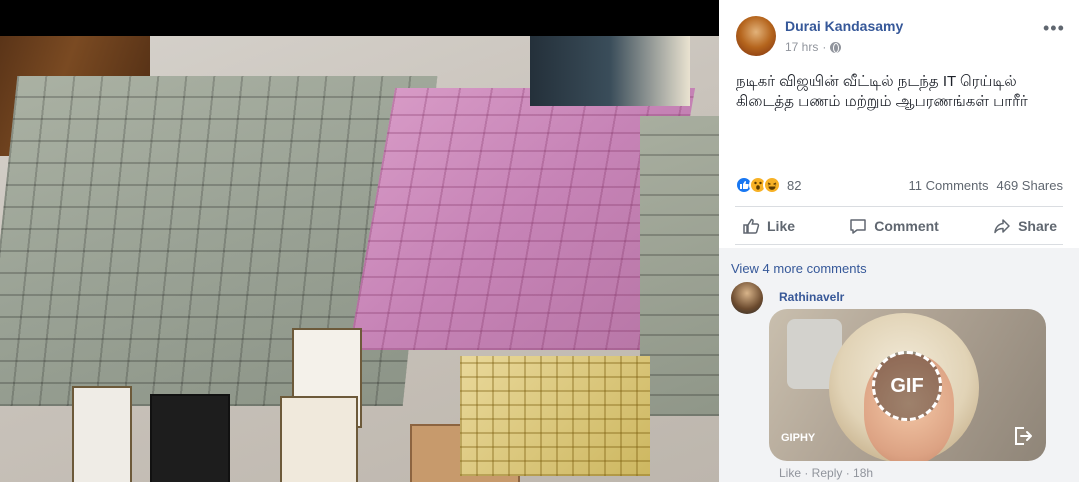  What do you see at coordinates (794, 185) in the screenshot?
I see `reaction-count: 82` at bounding box center [794, 185].